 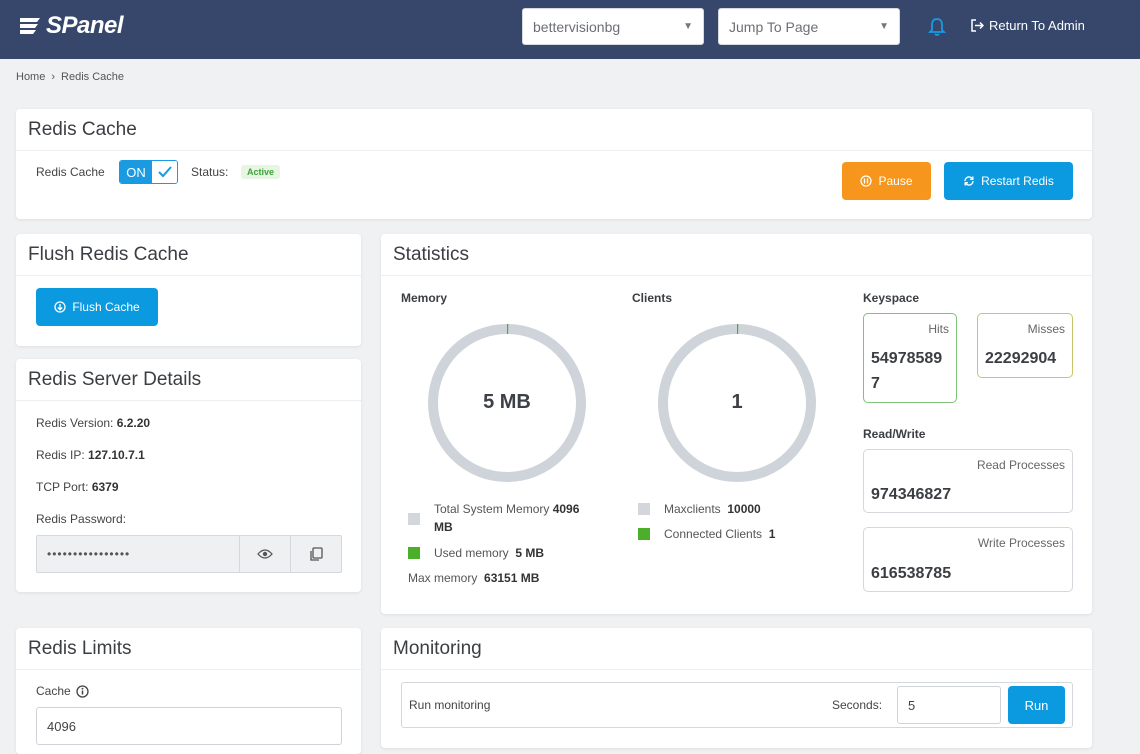 What do you see at coordinates (414, 519) in the screenshot?
I see `total-memory-swatch` at bounding box center [414, 519].